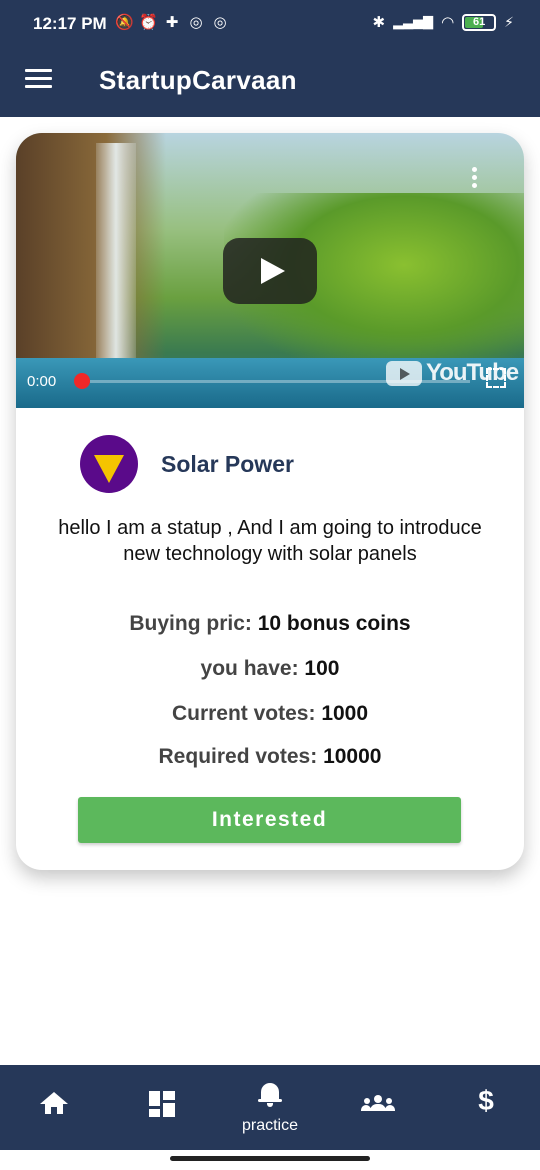 The height and width of the screenshot is (1170, 540). What do you see at coordinates (345, 713) in the screenshot?
I see `current-votes-value: 1000` at bounding box center [345, 713].